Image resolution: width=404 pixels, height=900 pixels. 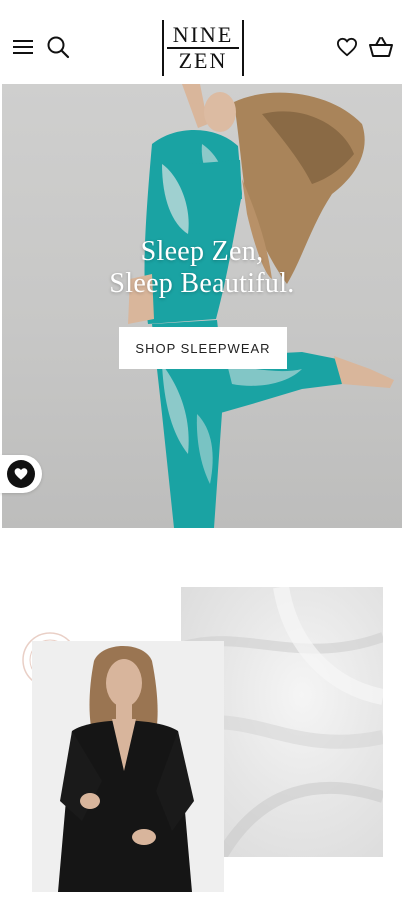 What do you see at coordinates (202, 283) in the screenshot?
I see `hero-headline-line-2: Sleep Beautiful.` at bounding box center [202, 283].